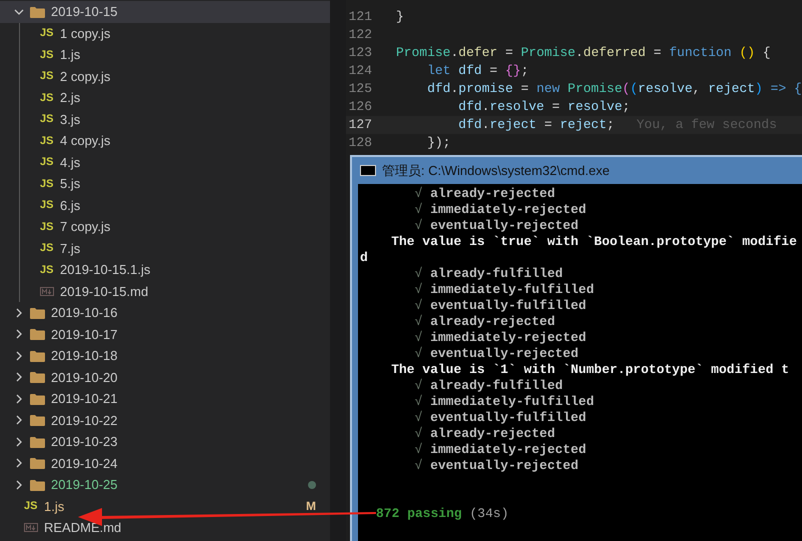 This screenshot has height=541, width=802. I want to click on file-name: 2019-10-16, so click(84, 313).